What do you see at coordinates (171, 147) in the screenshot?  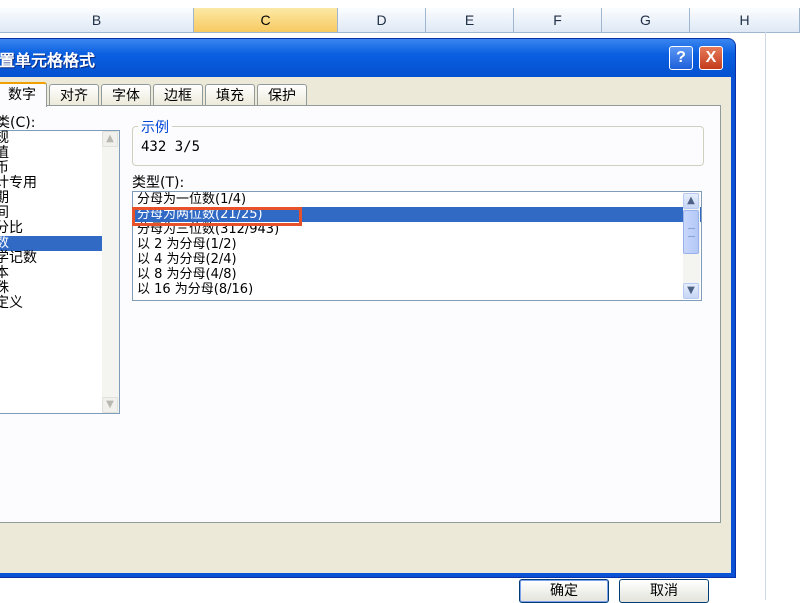 I see `sample-value: 432 3/5` at bounding box center [171, 147].